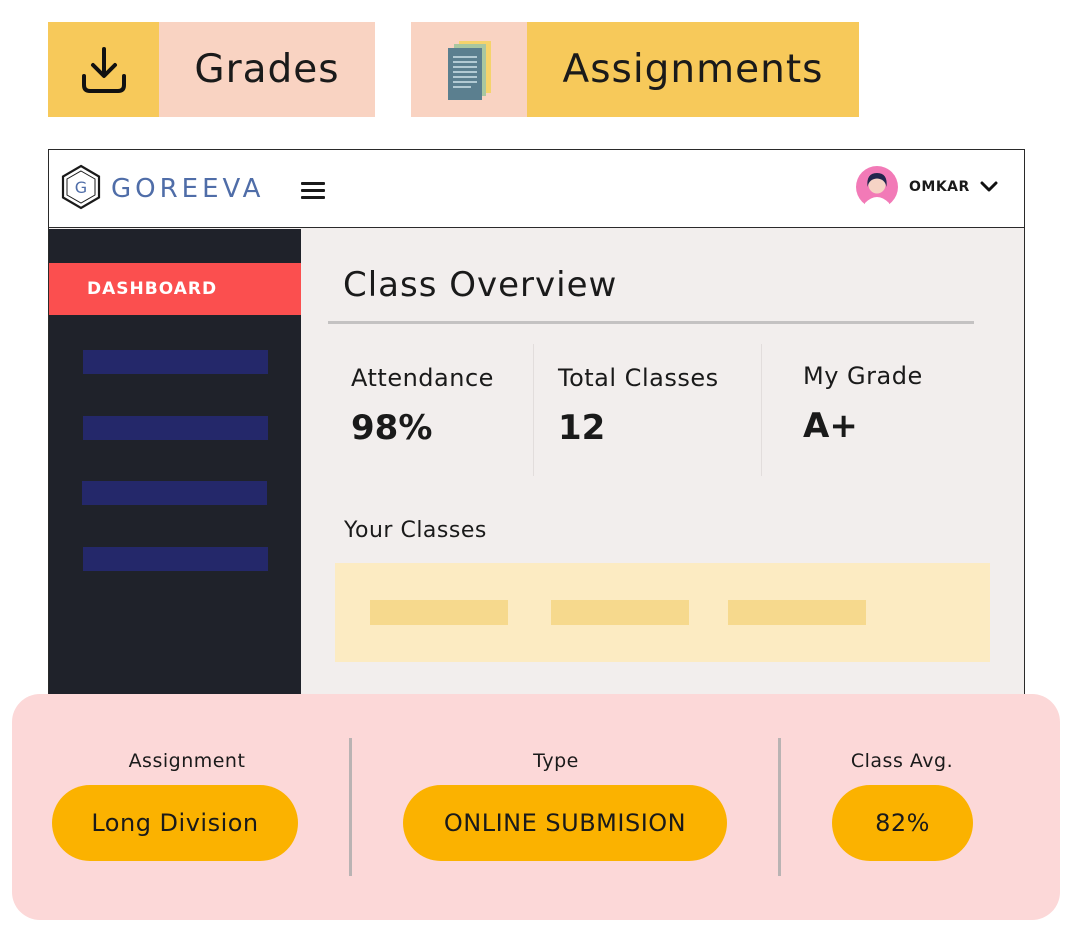 The width and height of the screenshot is (1076, 941). I want to click on user-name: OMKAR, so click(939, 187).